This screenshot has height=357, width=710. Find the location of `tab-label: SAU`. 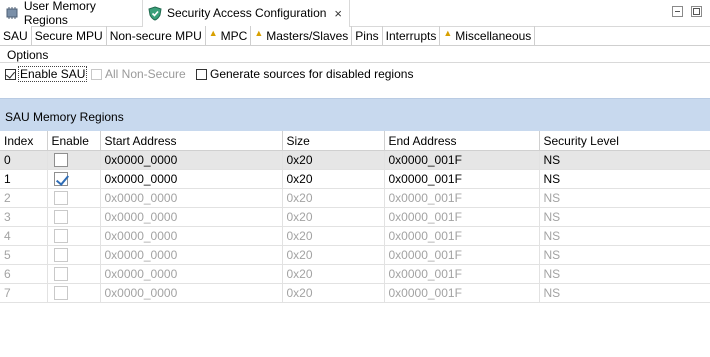

tab-label: SAU is located at coordinates (15, 35).